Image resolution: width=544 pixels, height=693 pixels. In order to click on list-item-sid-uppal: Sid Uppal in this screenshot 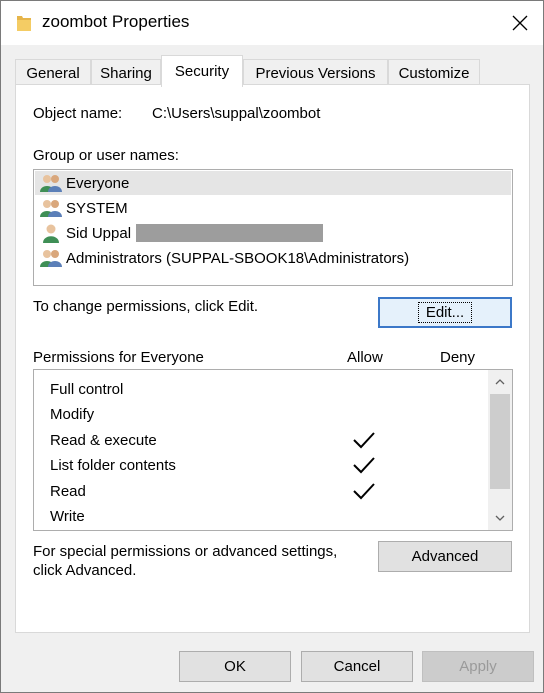, I will do `click(273, 233)`.